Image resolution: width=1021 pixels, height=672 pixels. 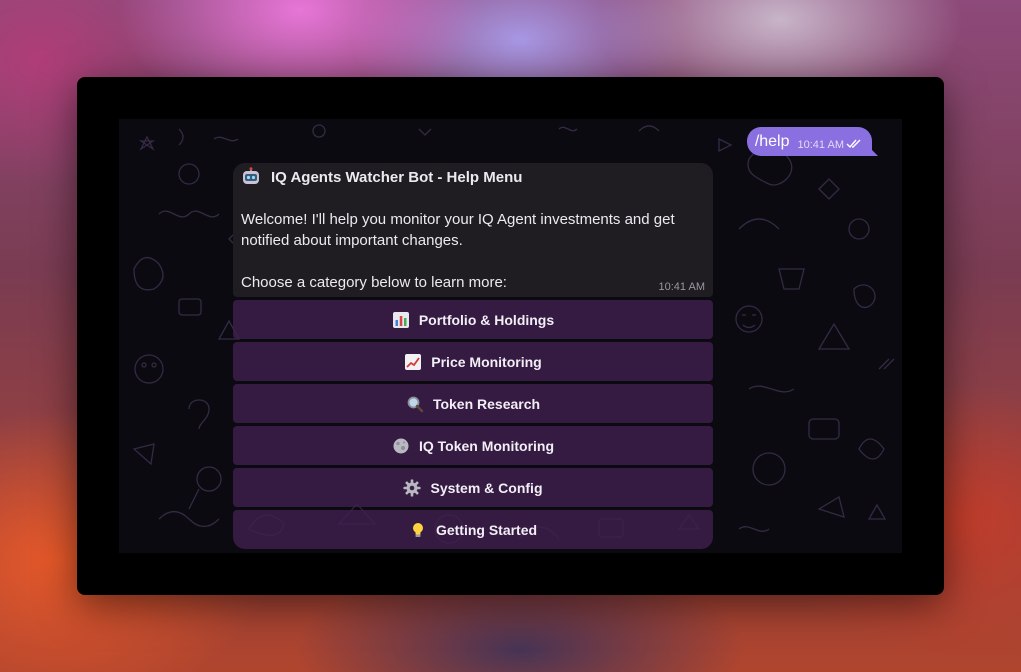 What do you see at coordinates (854, 144) in the screenshot?
I see `double-check-icon` at bounding box center [854, 144].